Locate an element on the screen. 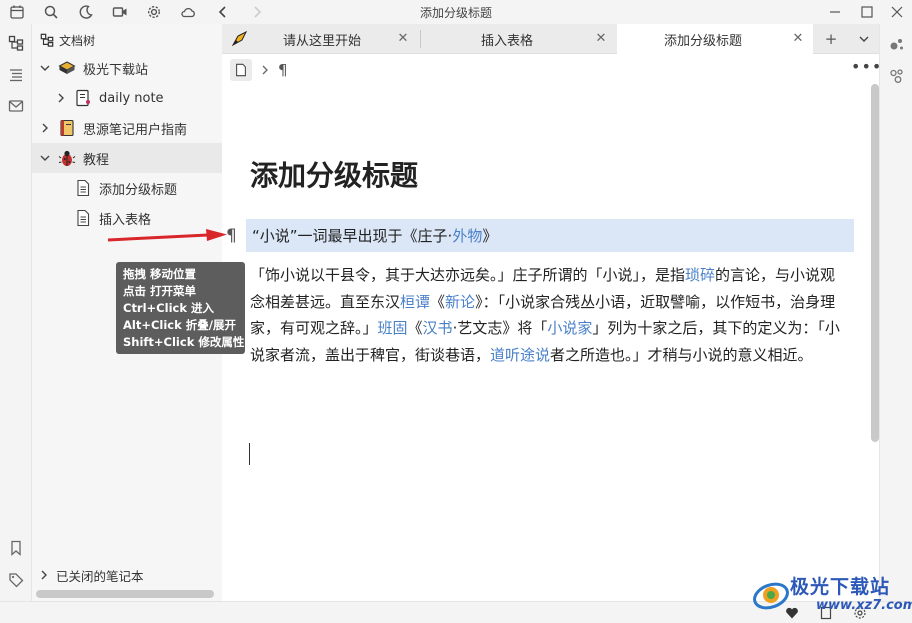 This screenshot has width=912, height=623. search-icon is located at coordinates (51, 12).